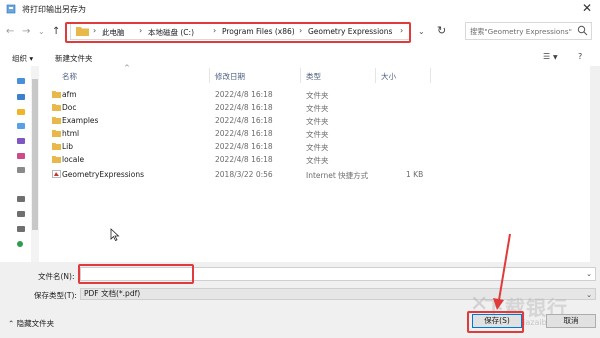  I want to click on hide-folders-toggle: ⌃ 隐藏文件夹, so click(31, 323).